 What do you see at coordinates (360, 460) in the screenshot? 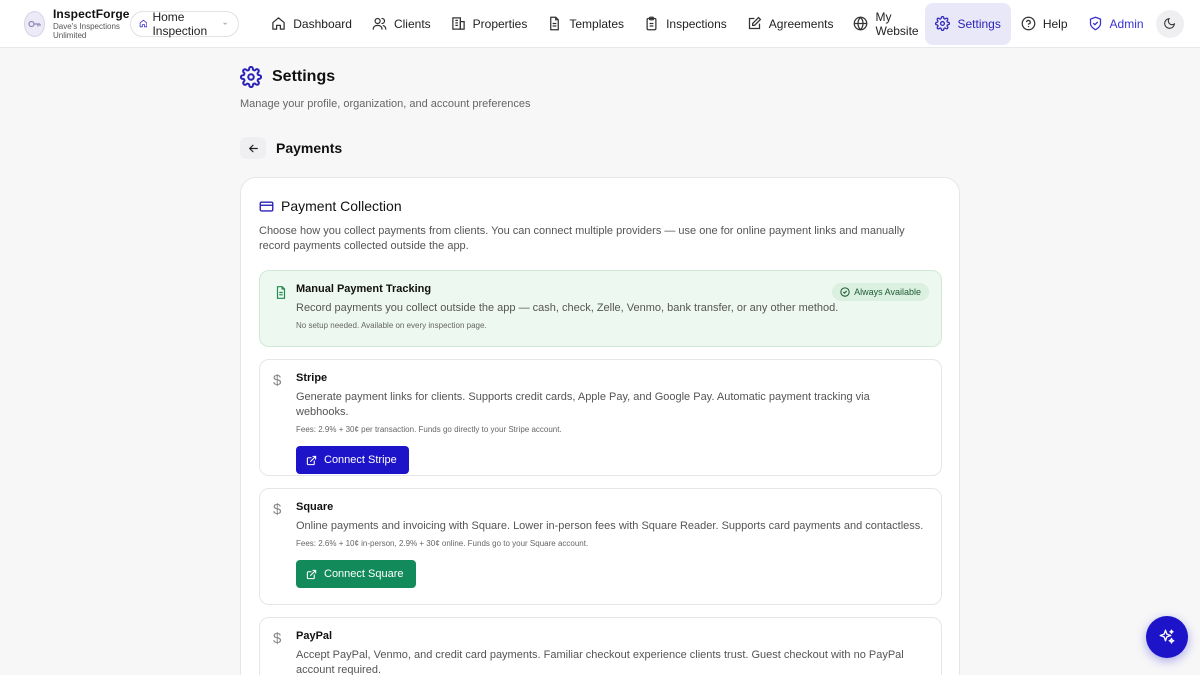
I see `connect-stripe-label: Connect Stripe` at bounding box center [360, 460].